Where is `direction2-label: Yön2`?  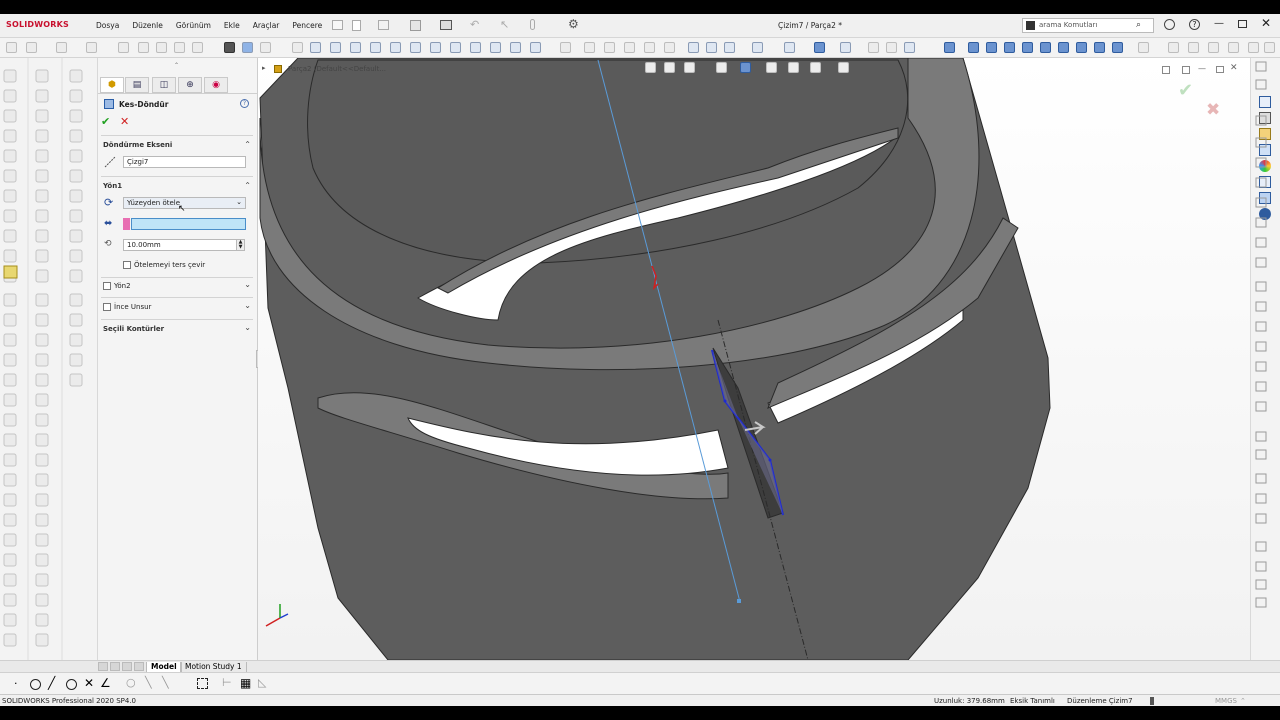
direction2-label: Yön2 is located at coordinates (122, 286).